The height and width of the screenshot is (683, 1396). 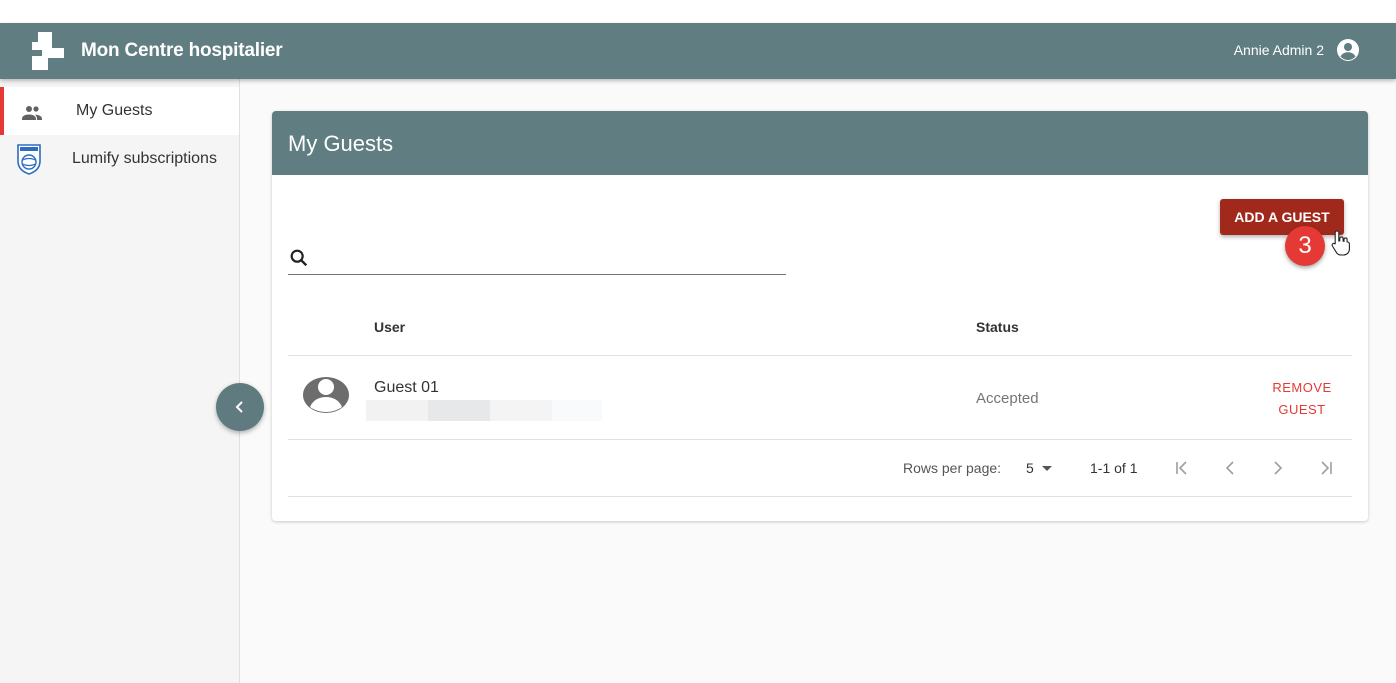 What do you see at coordinates (144, 158) in the screenshot?
I see `sidebar-item-label: Lumify subscriptions` at bounding box center [144, 158].